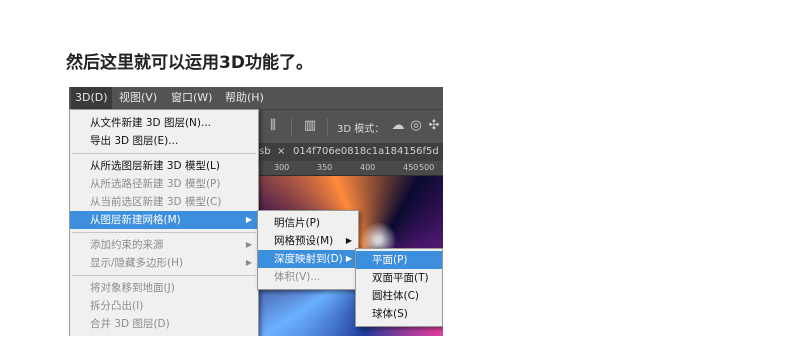  Describe the element at coordinates (427, 167) in the screenshot. I see `ruler-tick: 500` at that location.